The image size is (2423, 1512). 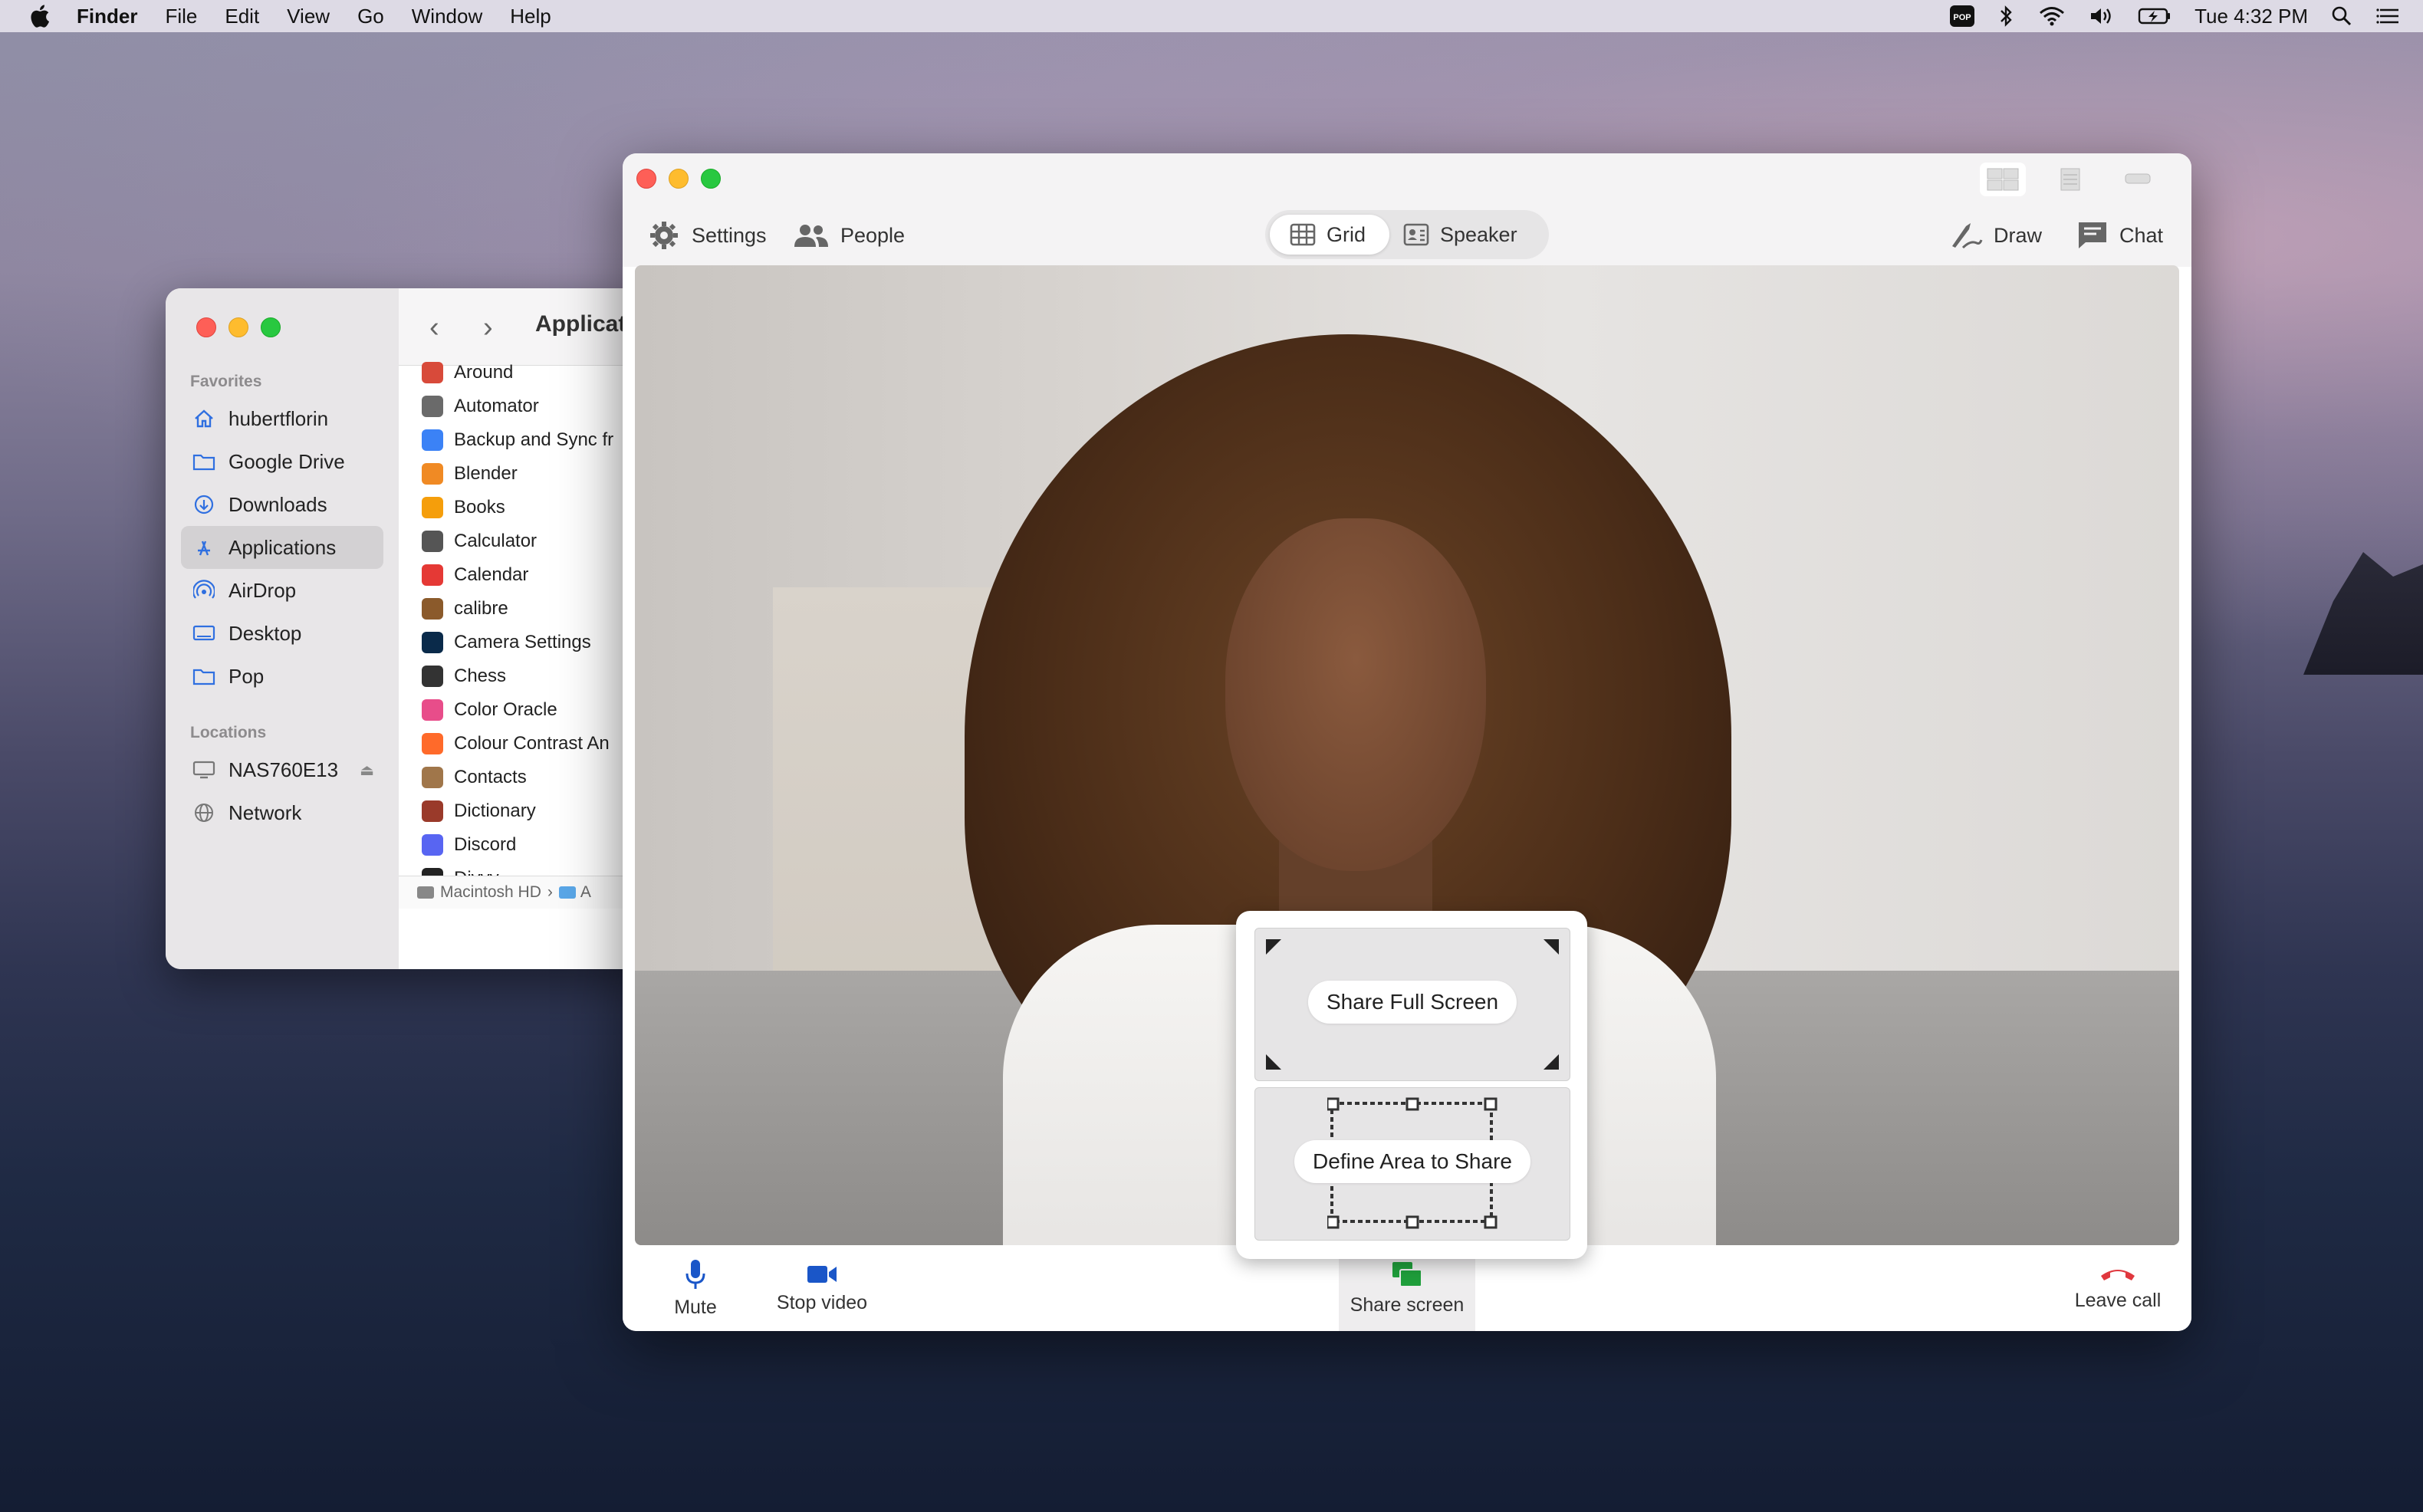 I want to click on file-list-item: Contacts, so click(x=474, y=777).